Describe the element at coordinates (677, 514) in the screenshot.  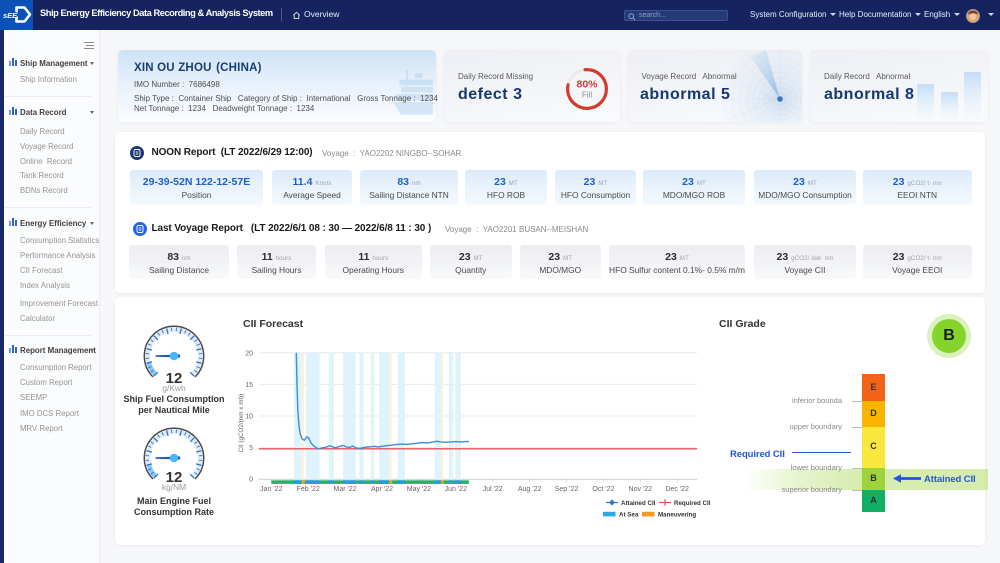
I see `svg-text: Maneuvering` at that location.